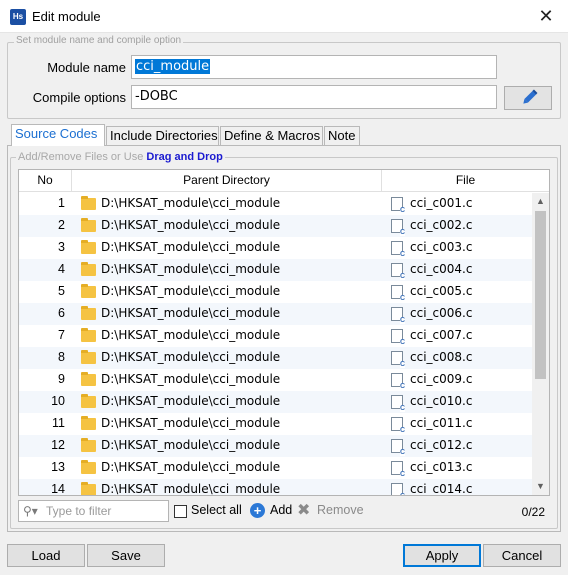  Describe the element at coordinates (86, 67) in the screenshot. I see `module-name-label: Module name` at that location.